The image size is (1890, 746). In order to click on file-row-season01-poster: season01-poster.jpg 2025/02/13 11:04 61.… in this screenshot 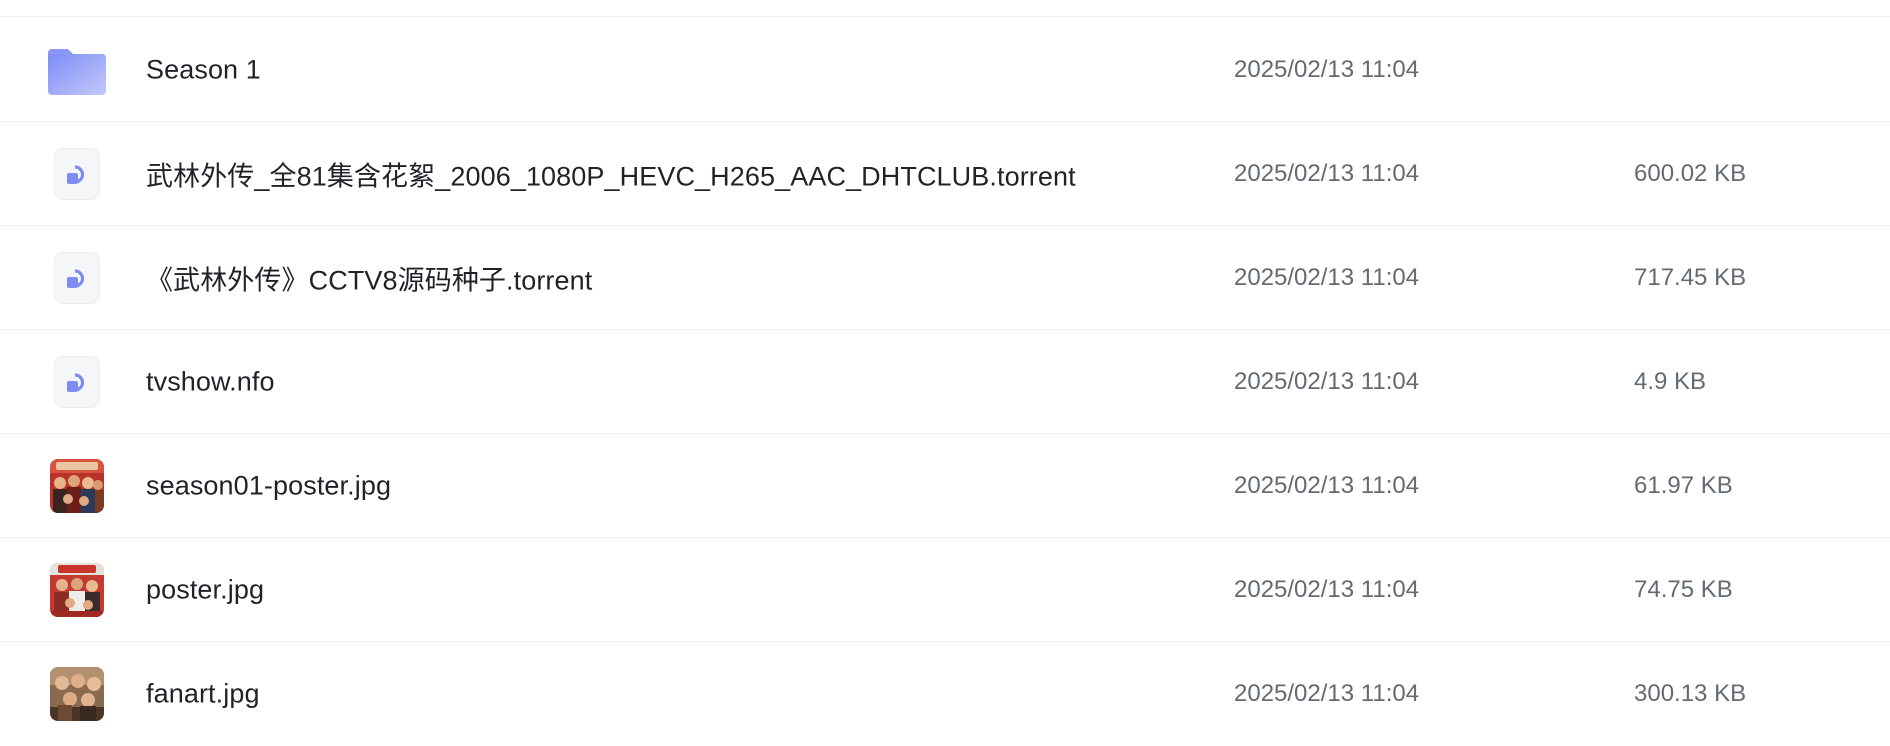, I will do `click(945, 486)`.